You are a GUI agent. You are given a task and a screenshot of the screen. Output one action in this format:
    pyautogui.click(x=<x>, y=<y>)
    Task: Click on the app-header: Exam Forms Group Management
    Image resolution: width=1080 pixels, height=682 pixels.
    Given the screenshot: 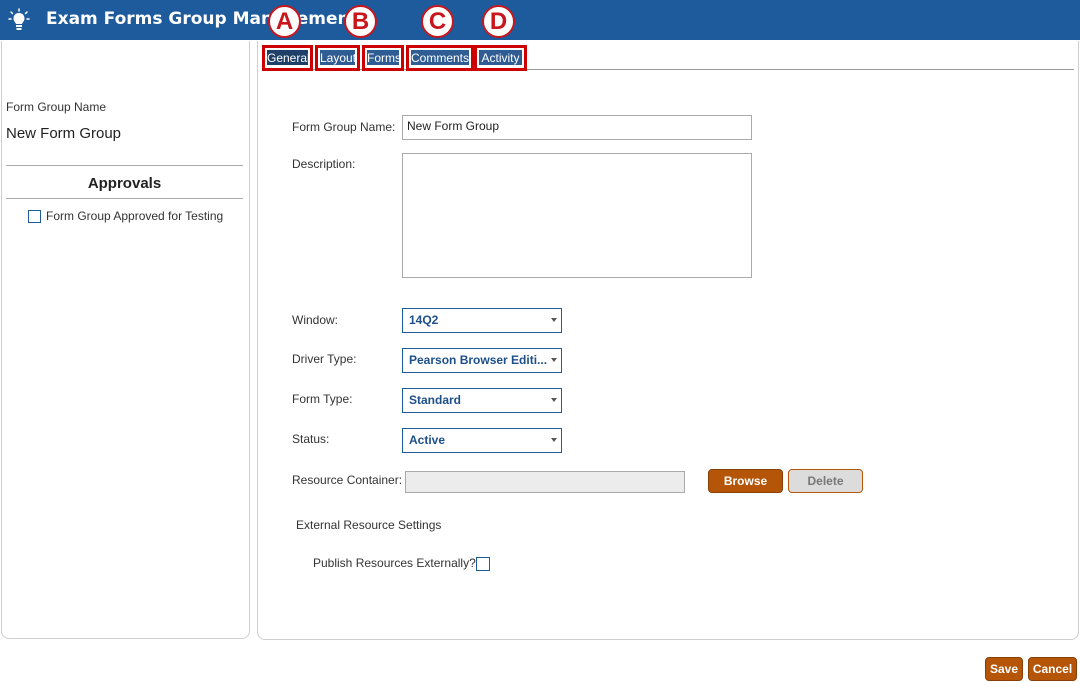 What is the action you would take?
    pyautogui.click(x=540, y=20)
    